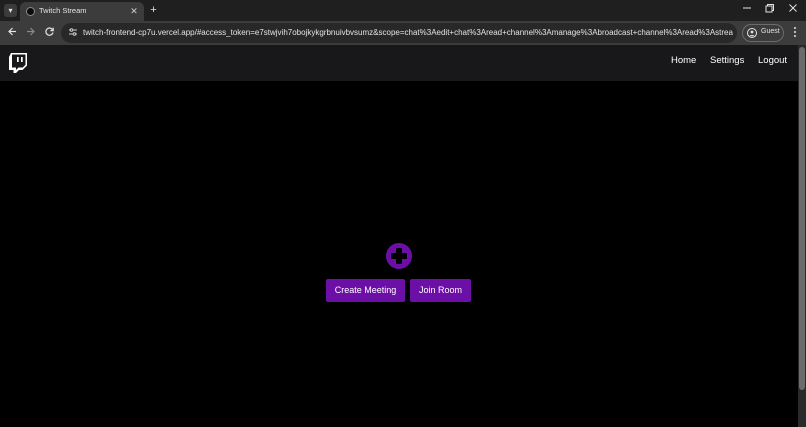 The width and height of the screenshot is (806, 427). Describe the element at coordinates (63, 10) in the screenshot. I see `tab-title: Twitch Stream` at that location.